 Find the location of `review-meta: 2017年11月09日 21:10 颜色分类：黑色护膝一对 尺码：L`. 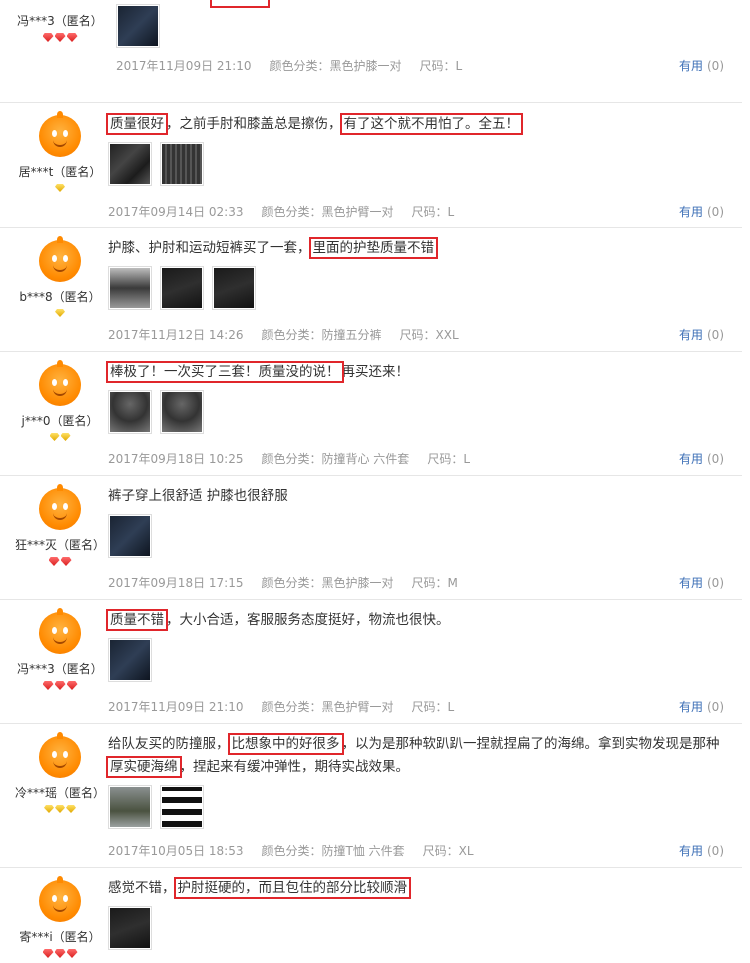

review-meta: 2017年11月09日 21:10 颜色分类：黑色护膝一对 尺码：L is located at coordinates (289, 66).